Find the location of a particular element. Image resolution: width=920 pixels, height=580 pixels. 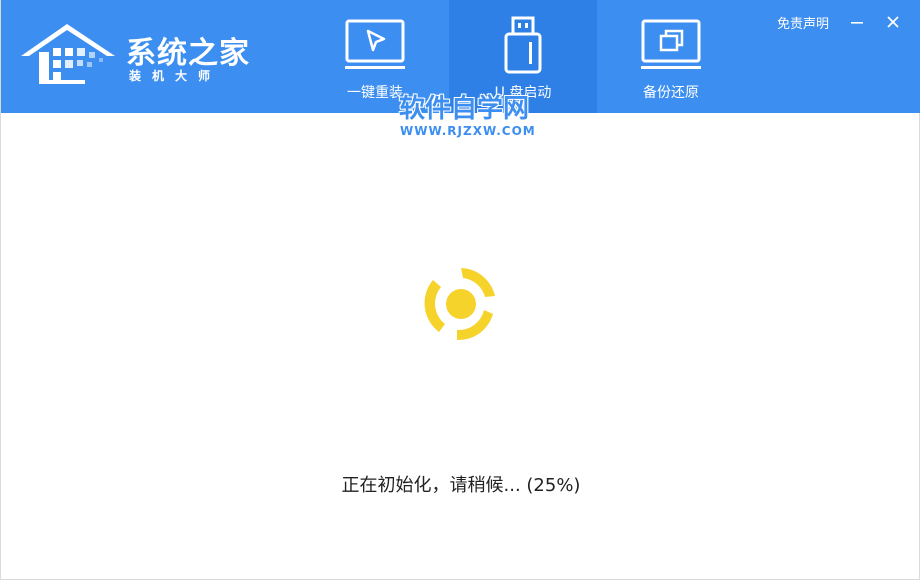

brand: 系统之家 装机大师 is located at coordinates (139, 54).